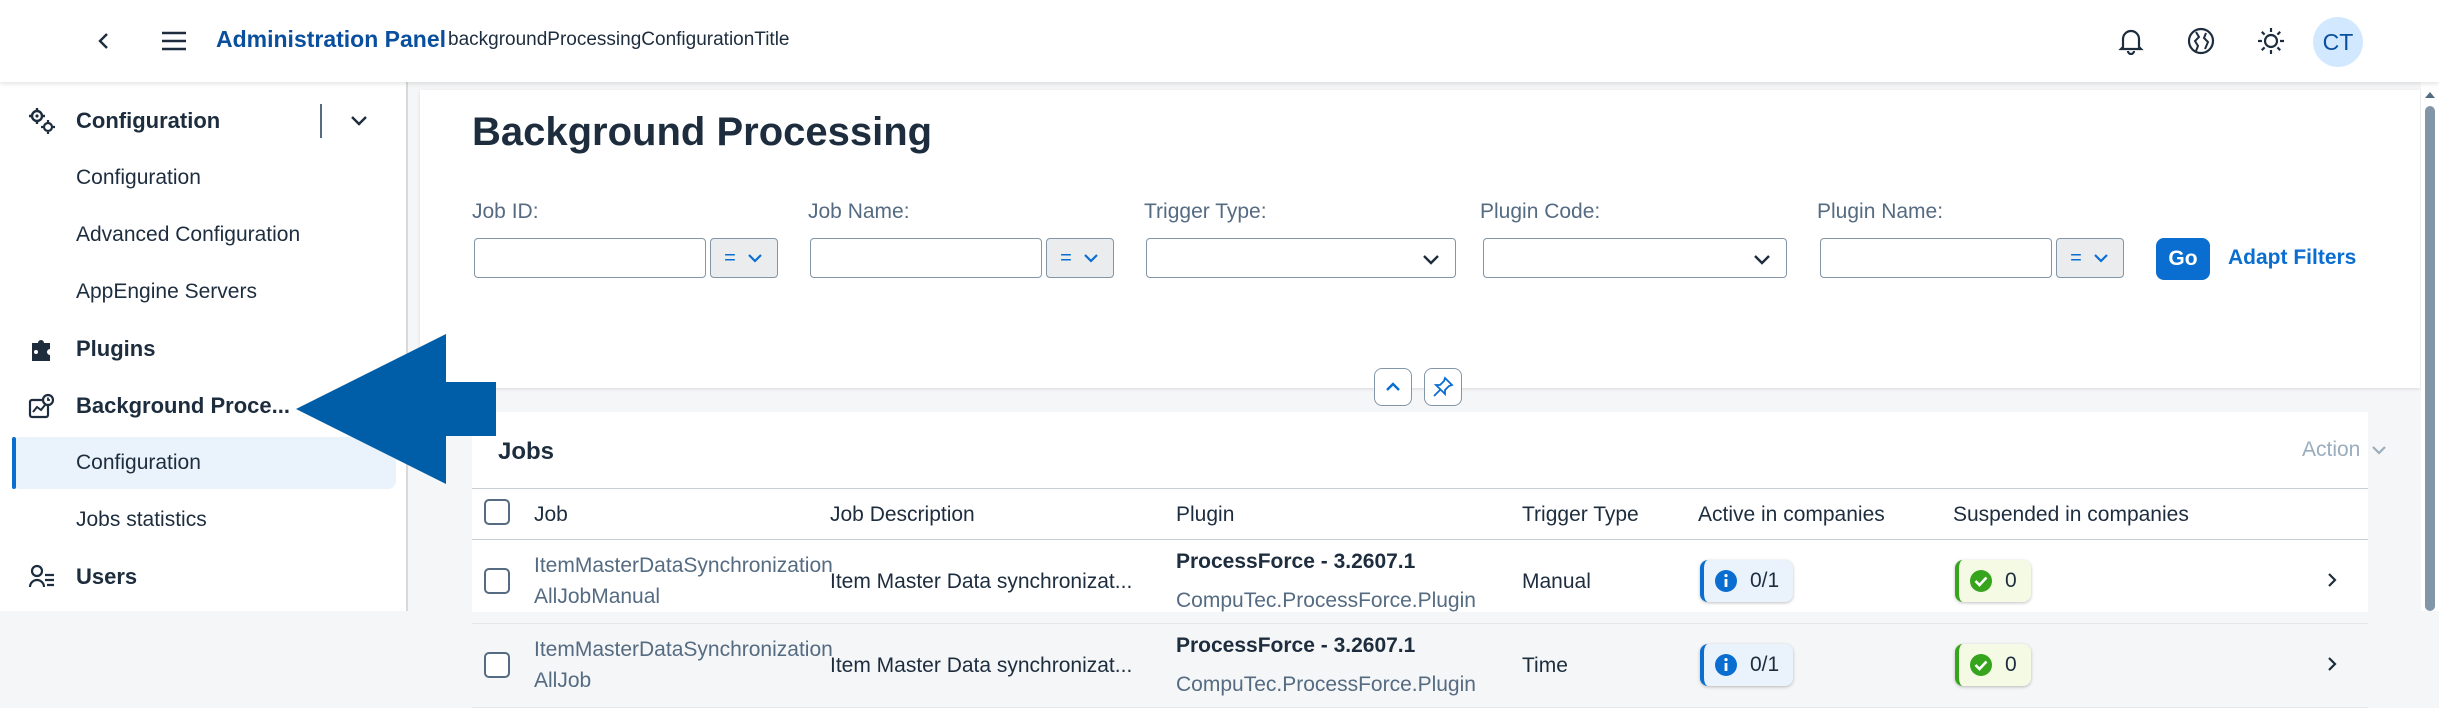 Image resolution: width=2439 pixels, height=708 pixels. I want to click on trigger-type-select, so click(1301, 258).